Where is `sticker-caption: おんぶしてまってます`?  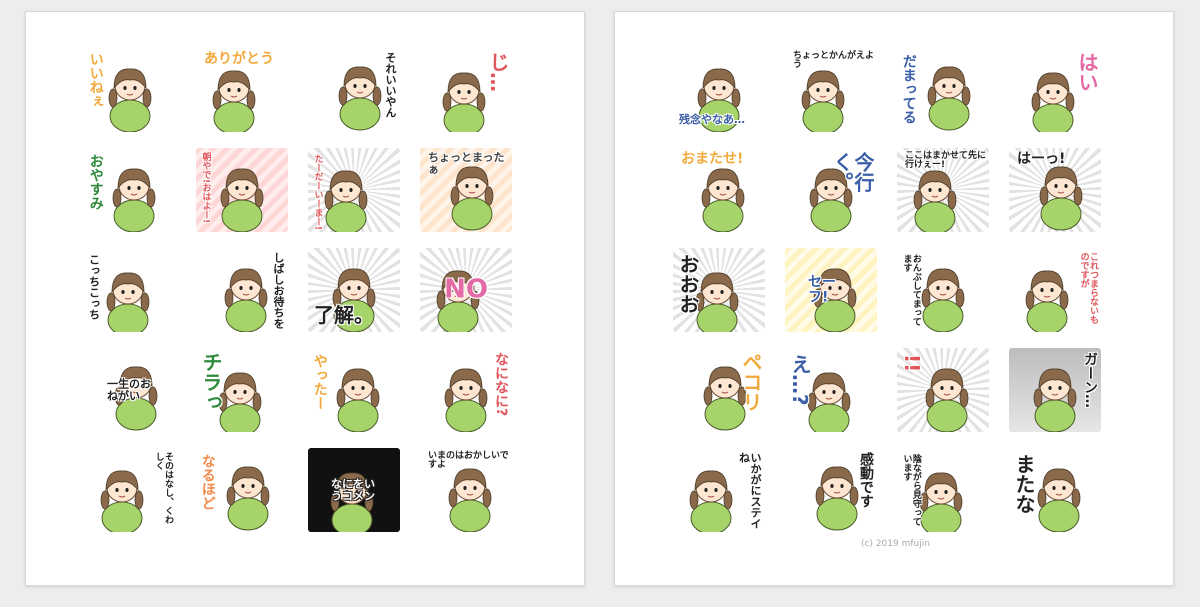 sticker-caption: おんぶしてまってます is located at coordinates (911, 290).